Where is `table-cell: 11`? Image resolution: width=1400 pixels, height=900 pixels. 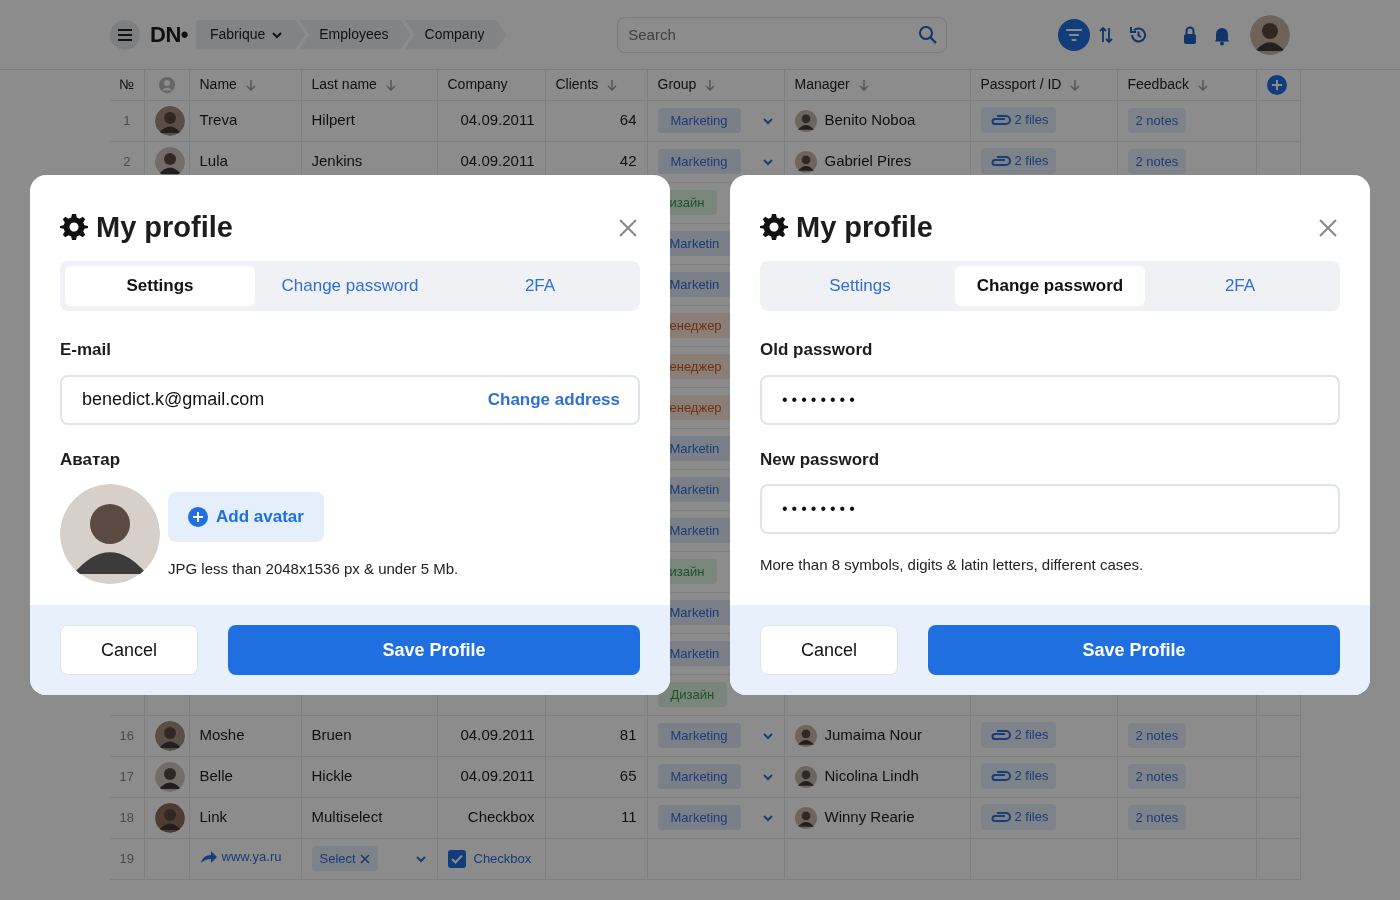
table-cell: 11 is located at coordinates (628, 817).